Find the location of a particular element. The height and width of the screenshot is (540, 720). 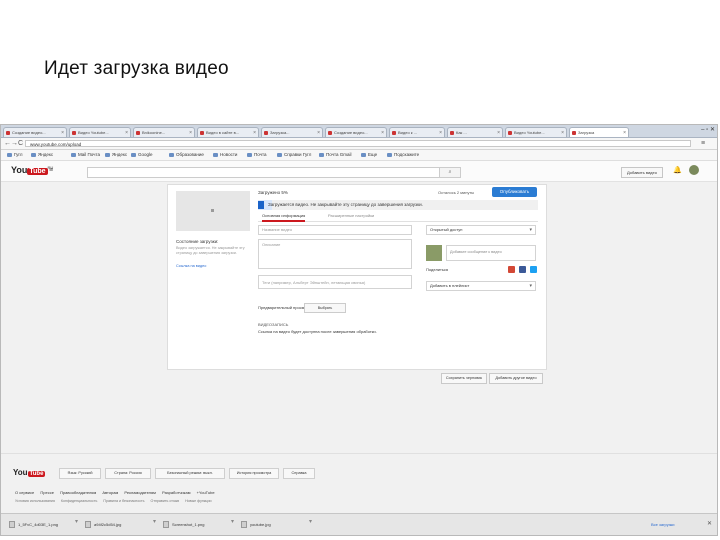

footer-link: Авторам is located at coordinates (110, 492).